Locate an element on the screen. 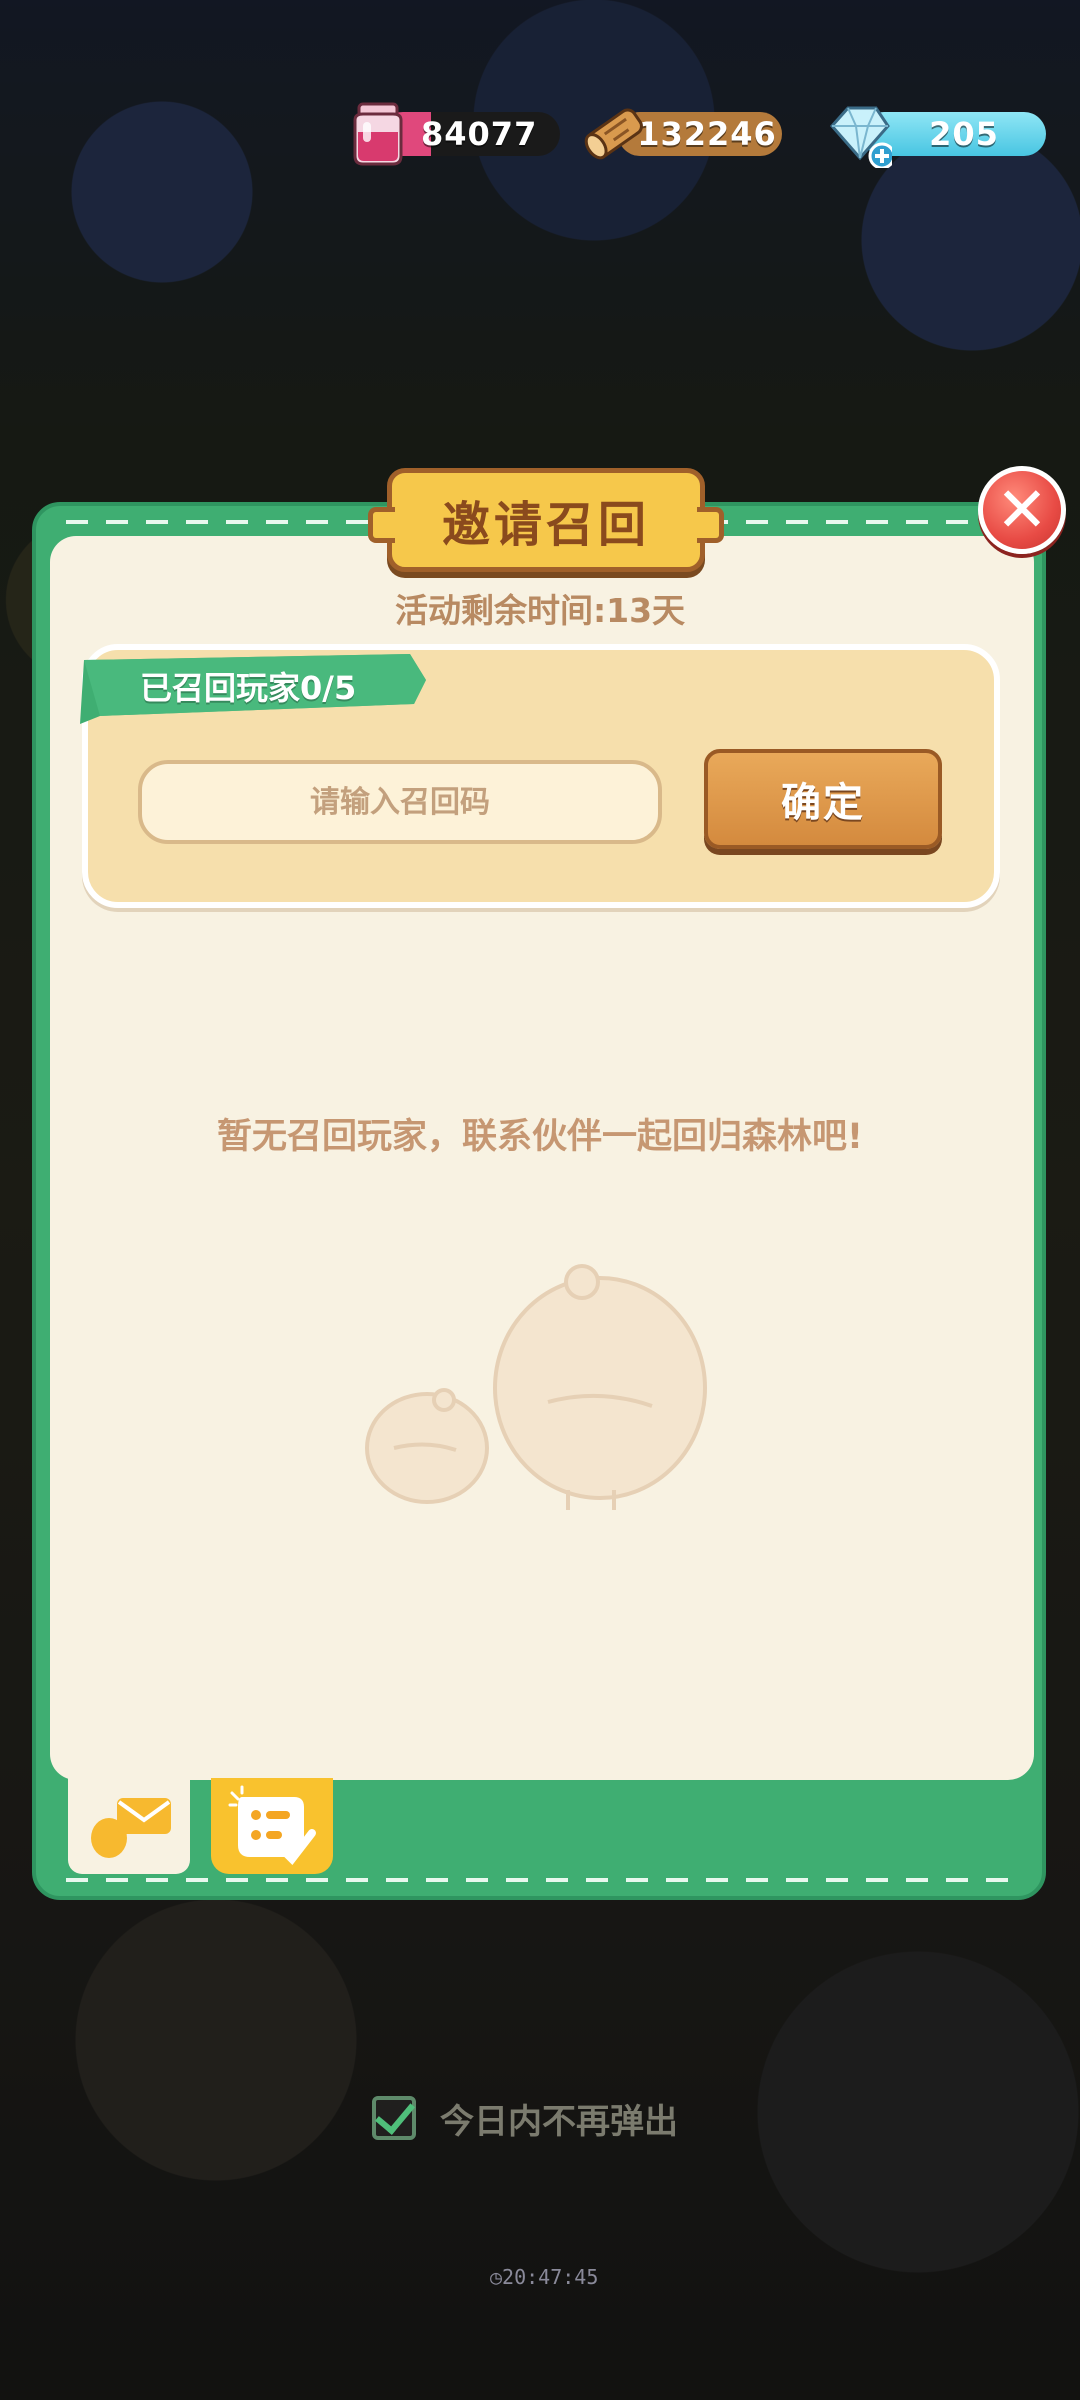  wood-log-icon is located at coordinates (613, 134).